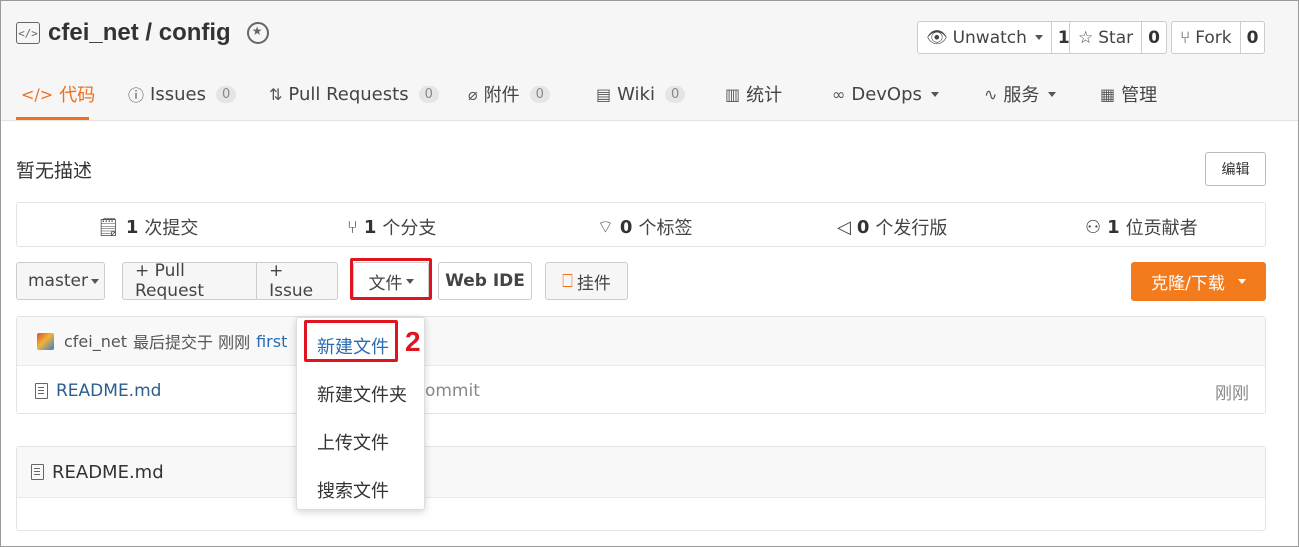  I want to click on tab-issues: ⓘ Issues 0, so click(182, 94).